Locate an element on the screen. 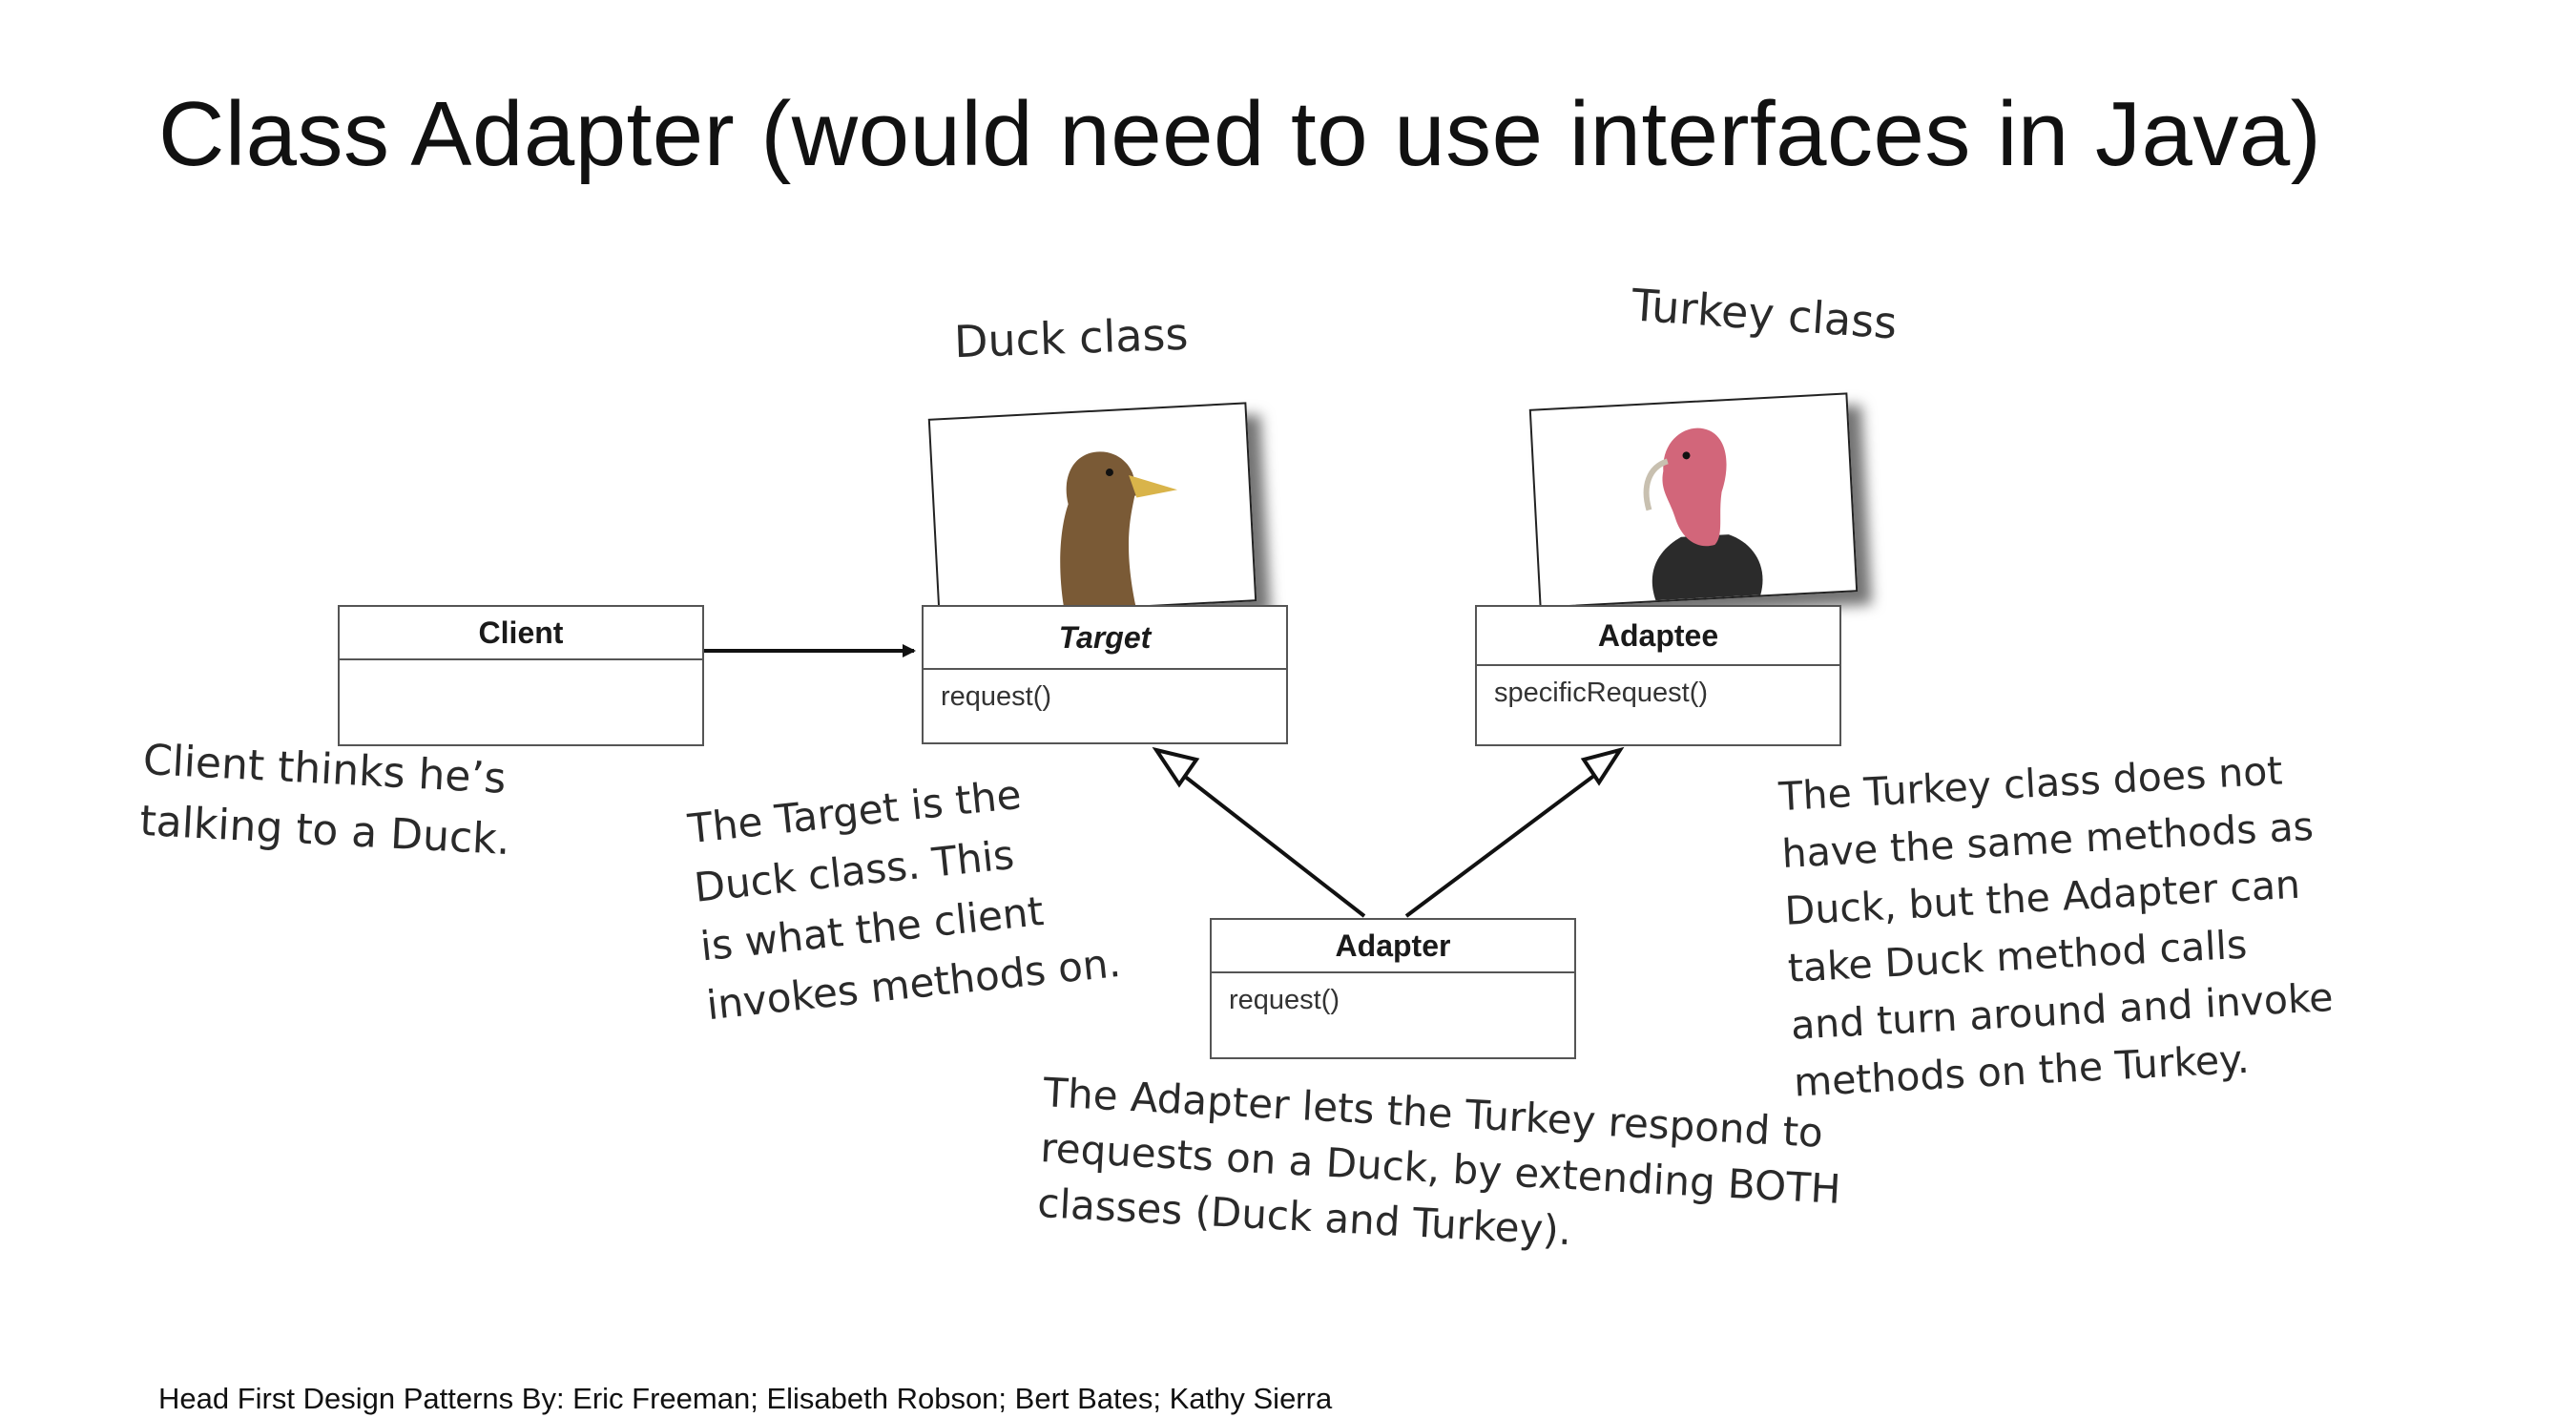 Image resolution: width=2576 pixels, height=1418 pixels. adapter-class-method: request() is located at coordinates (1284, 1000).